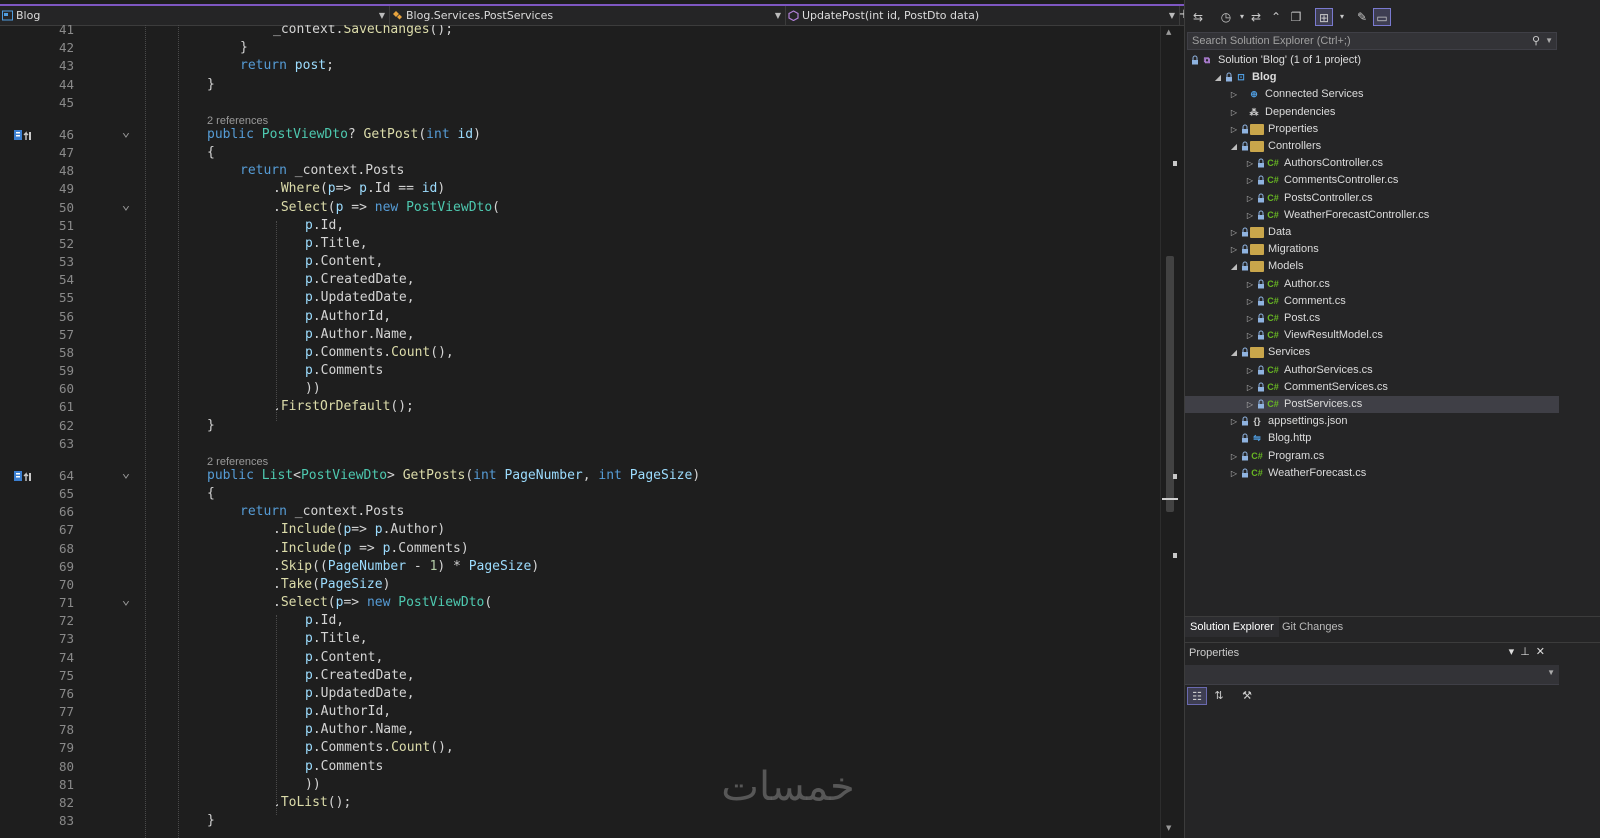 The height and width of the screenshot is (838, 1600). Describe the element at coordinates (1342, 17) in the screenshot. I see `chevron-down-icon: ▾` at that location.